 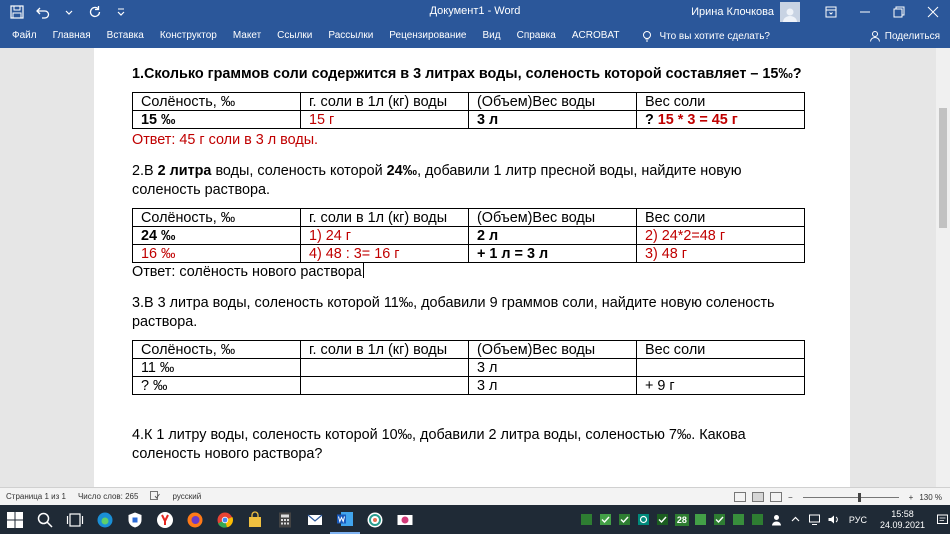 I want to click on table-cell: 2) 24*2=48 г, so click(x=720, y=235).